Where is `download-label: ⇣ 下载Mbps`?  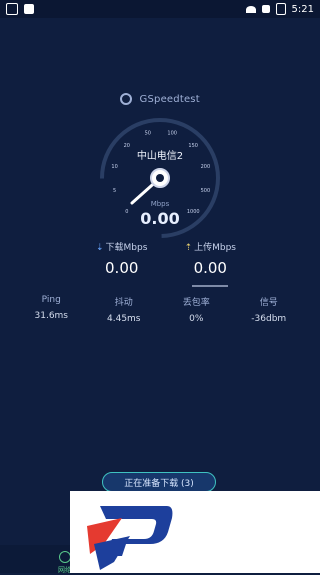 download-label: ⇣ 下载Mbps is located at coordinates (122, 248).